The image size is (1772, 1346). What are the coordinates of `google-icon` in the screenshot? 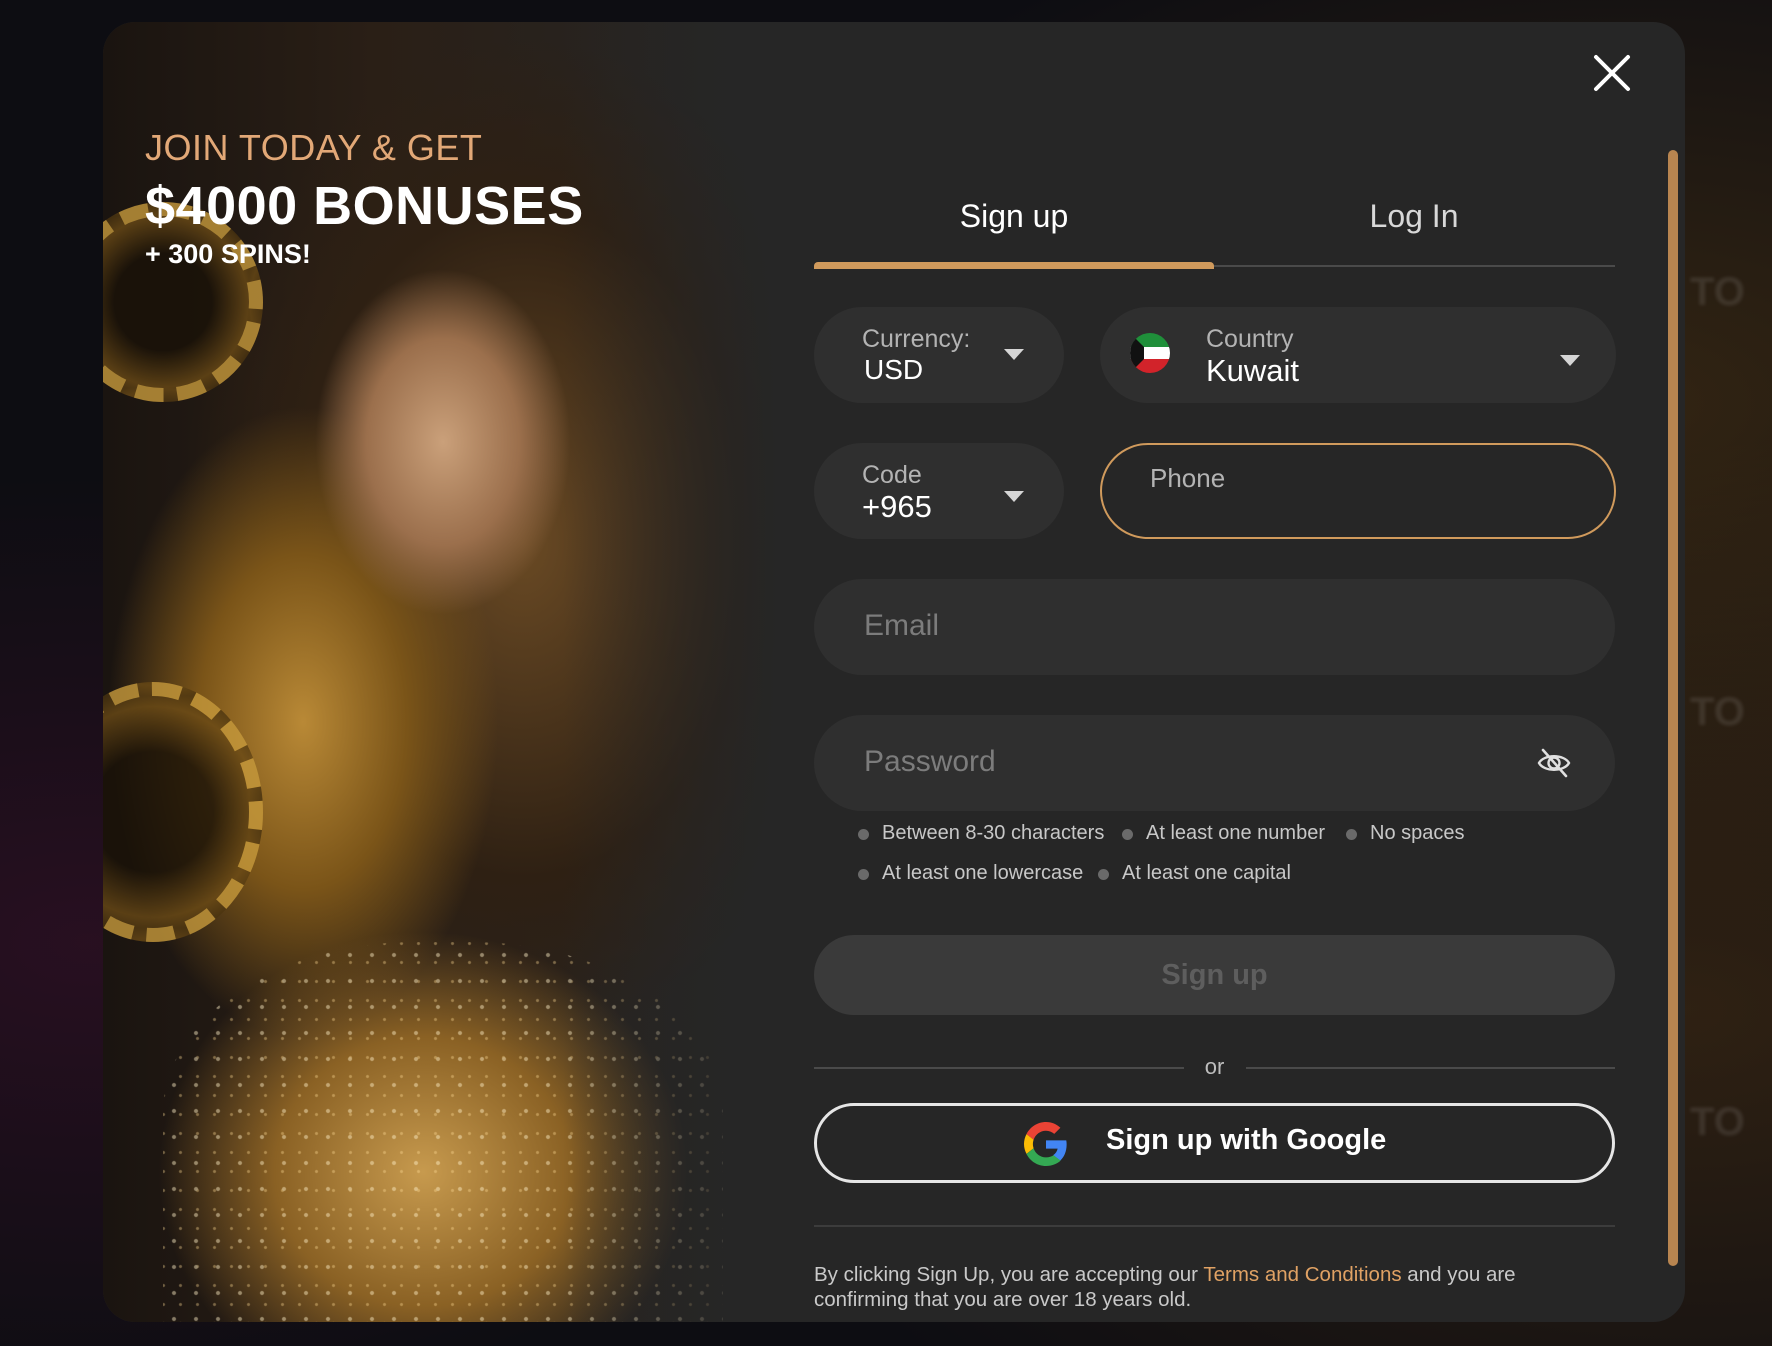 It's located at (1046, 1144).